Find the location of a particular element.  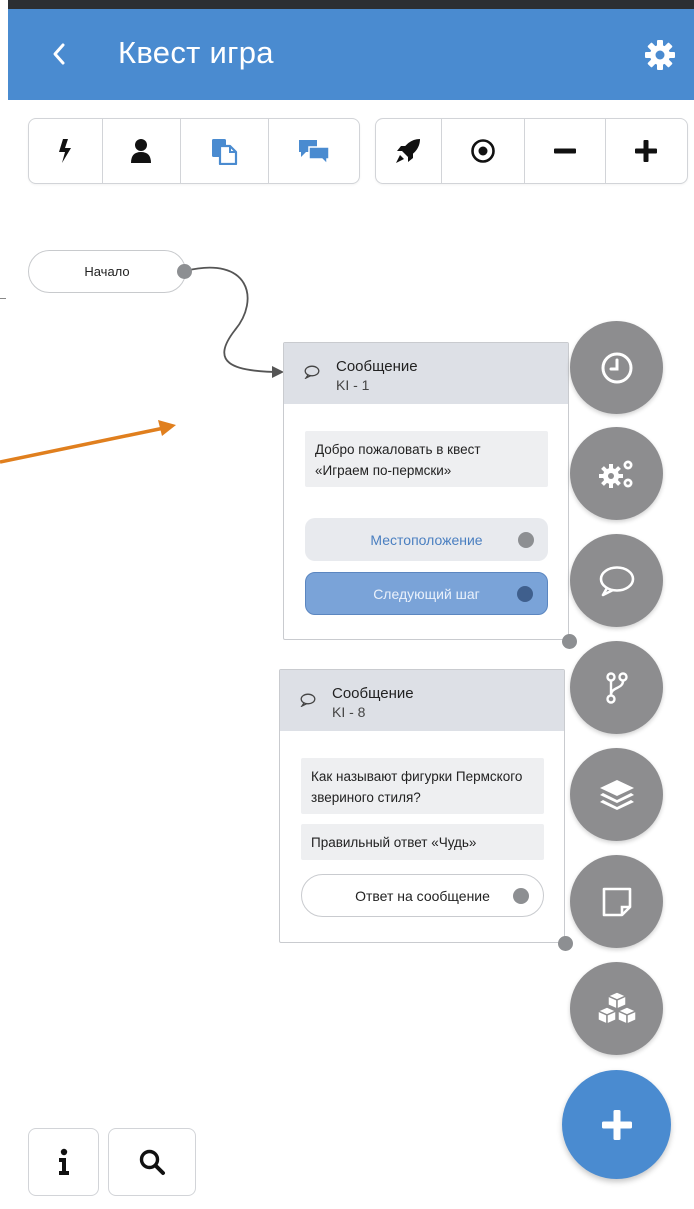

reply-button: Ответ на сообщение is located at coordinates (422, 895).